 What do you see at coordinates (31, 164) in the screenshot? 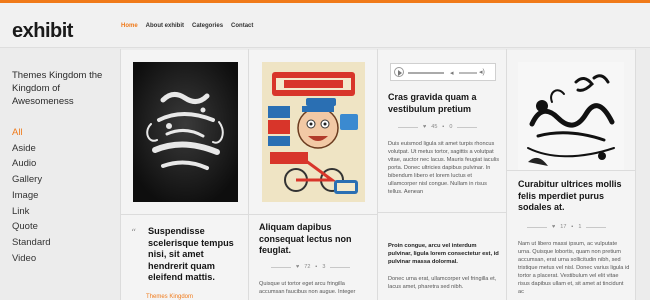
I see `filter-audio: Audio` at bounding box center [31, 164].